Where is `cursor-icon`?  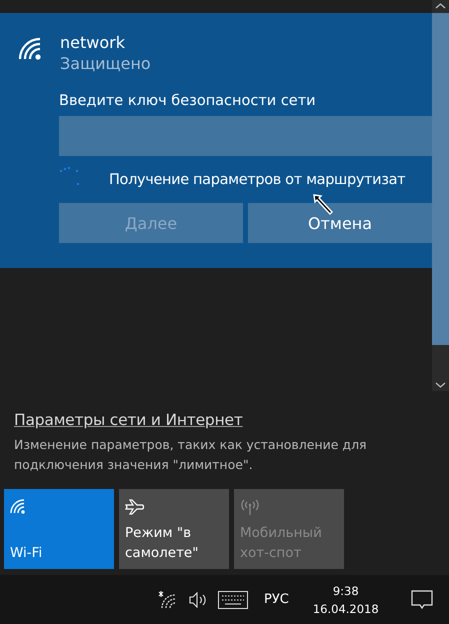 cursor-icon is located at coordinates (323, 204).